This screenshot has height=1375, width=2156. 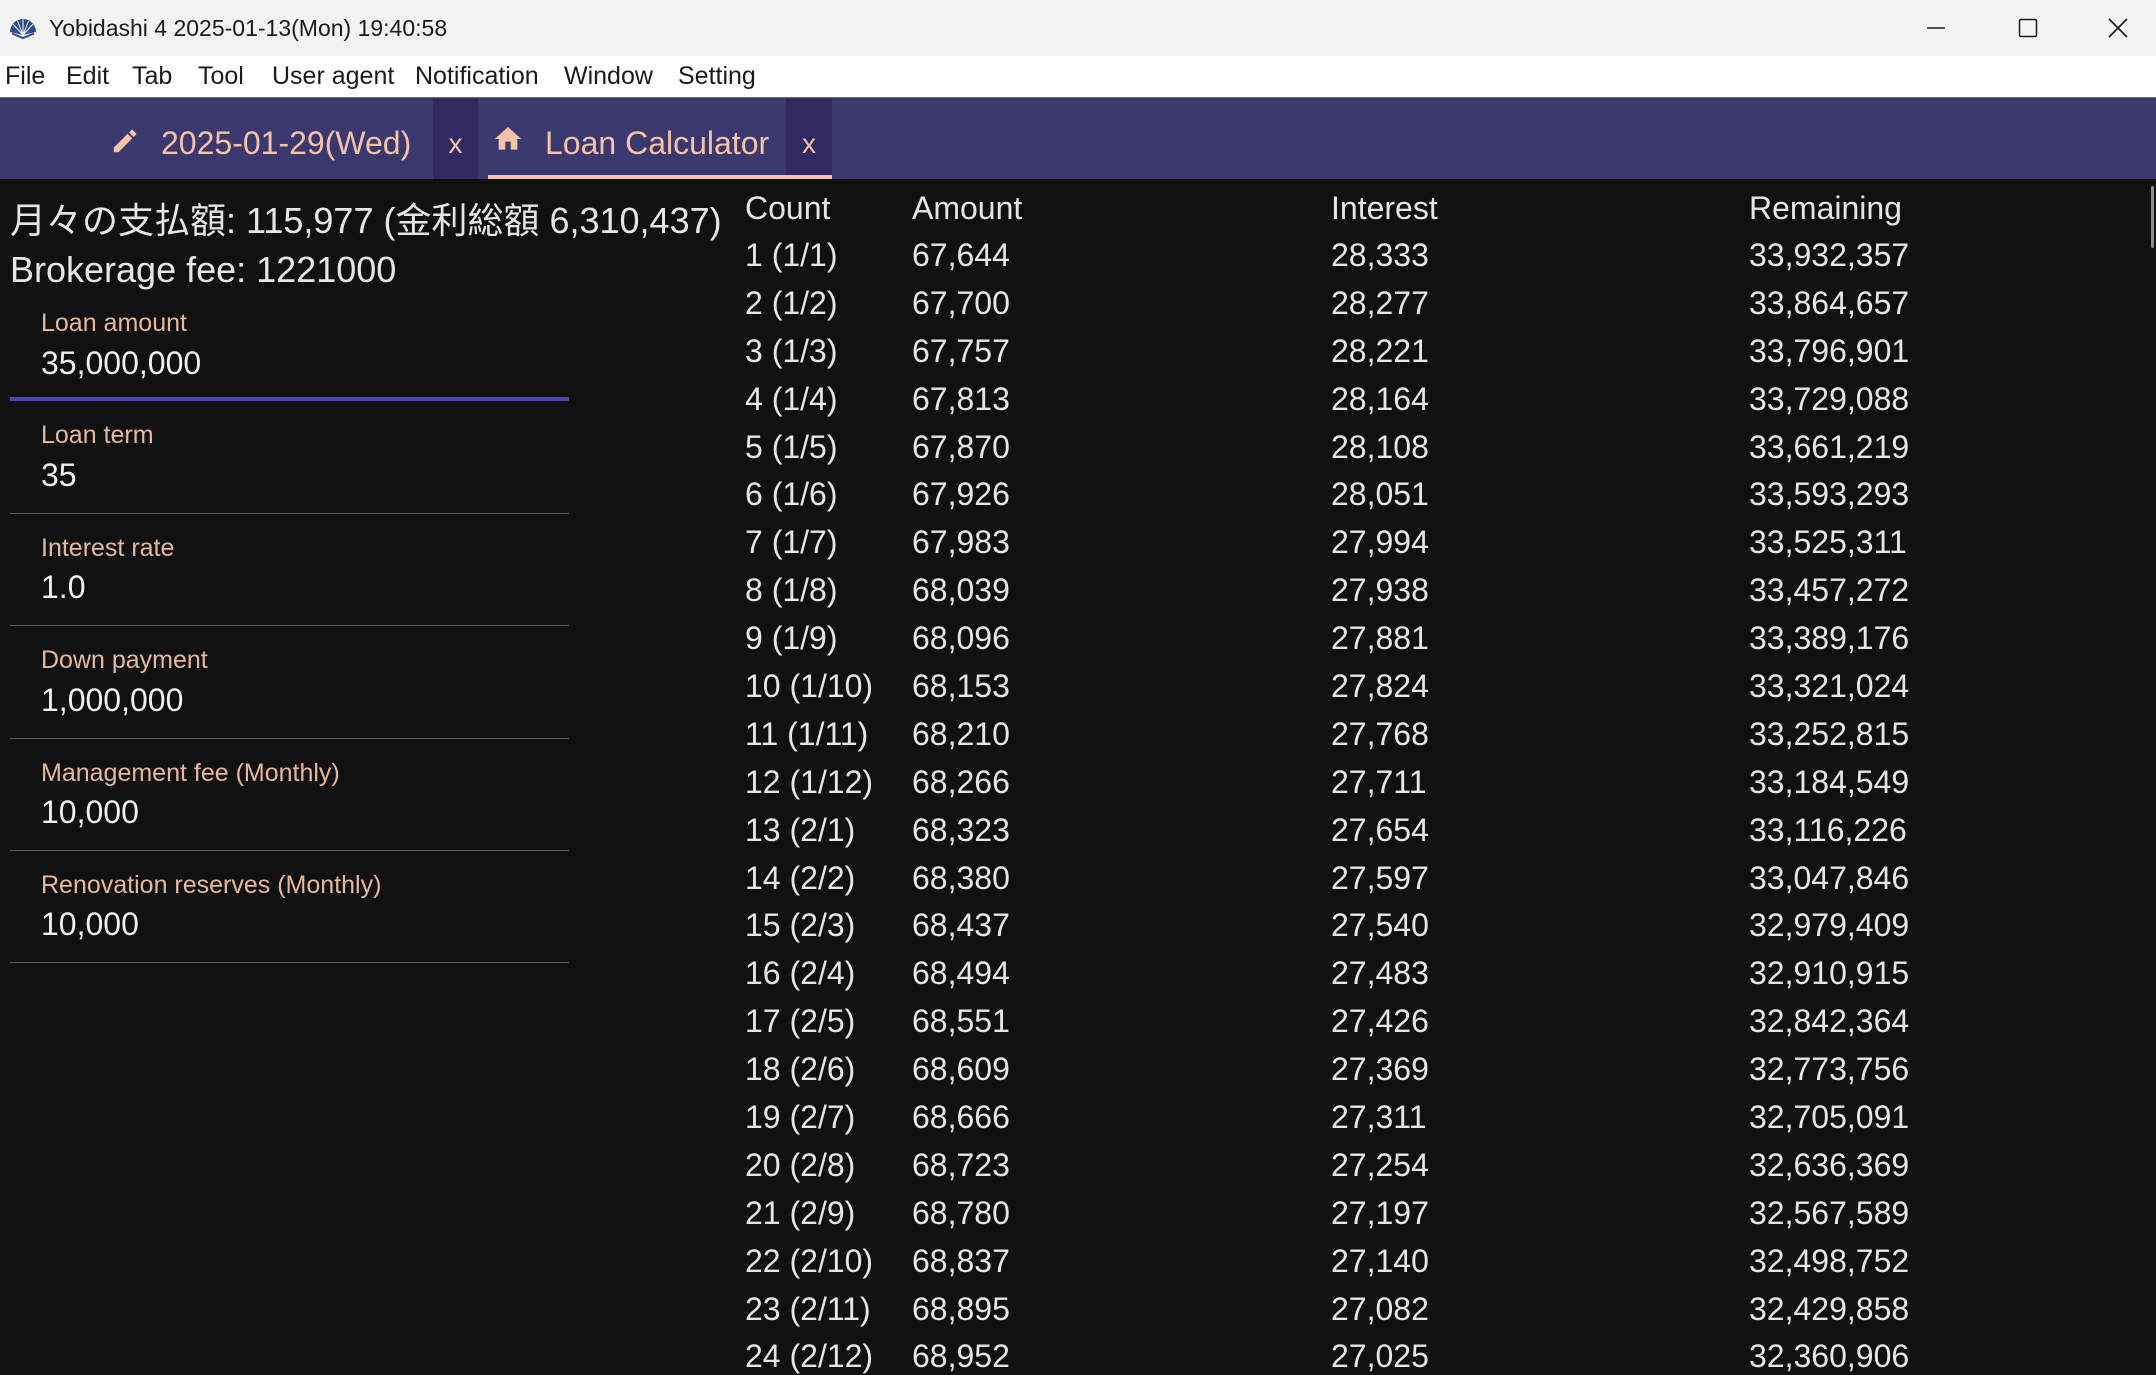 I want to click on cell-amount: 68,437, so click(x=961, y=925).